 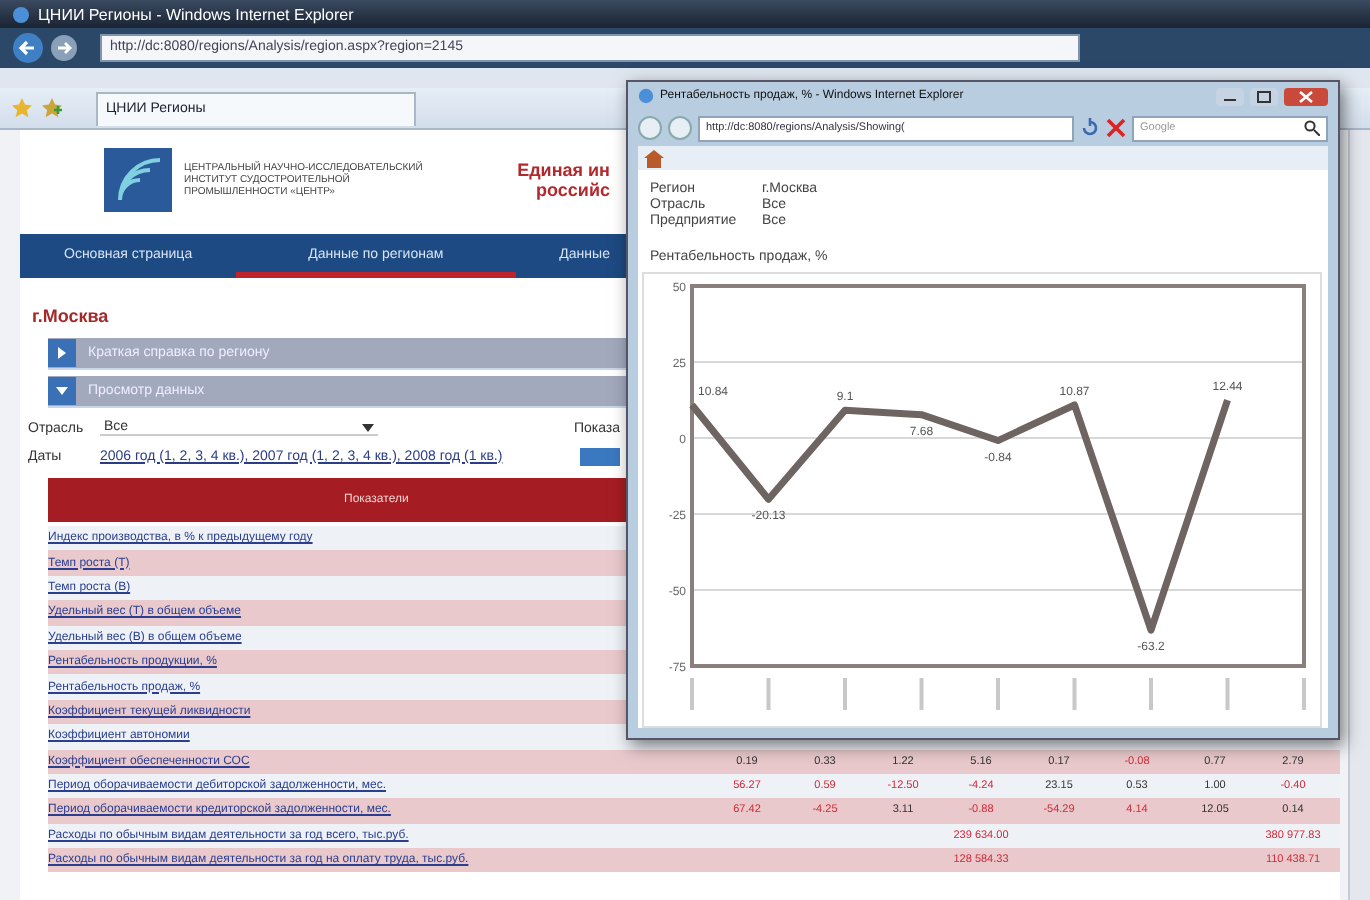 What do you see at coordinates (1359, 515) in the screenshot?
I see `scrollbar` at bounding box center [1359, 515].